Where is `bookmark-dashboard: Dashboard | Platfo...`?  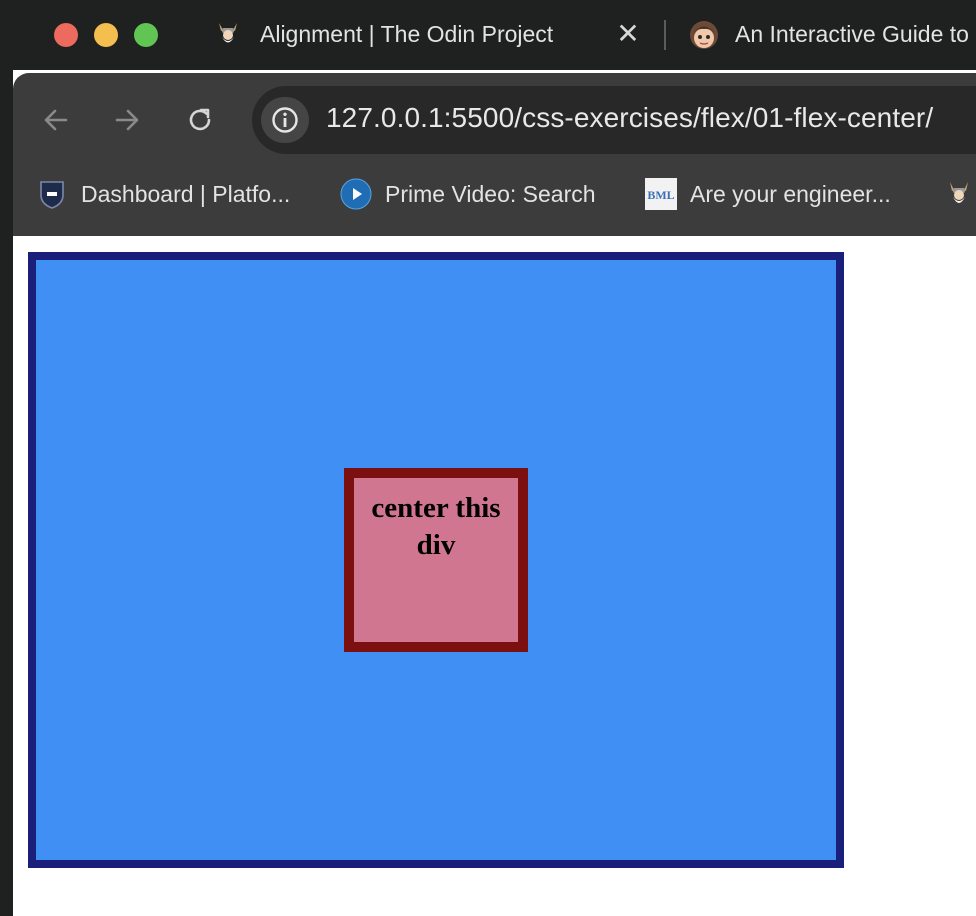
bookmark-dashboard: Dashboard | Platfo... is located at coordinates (163, 194).